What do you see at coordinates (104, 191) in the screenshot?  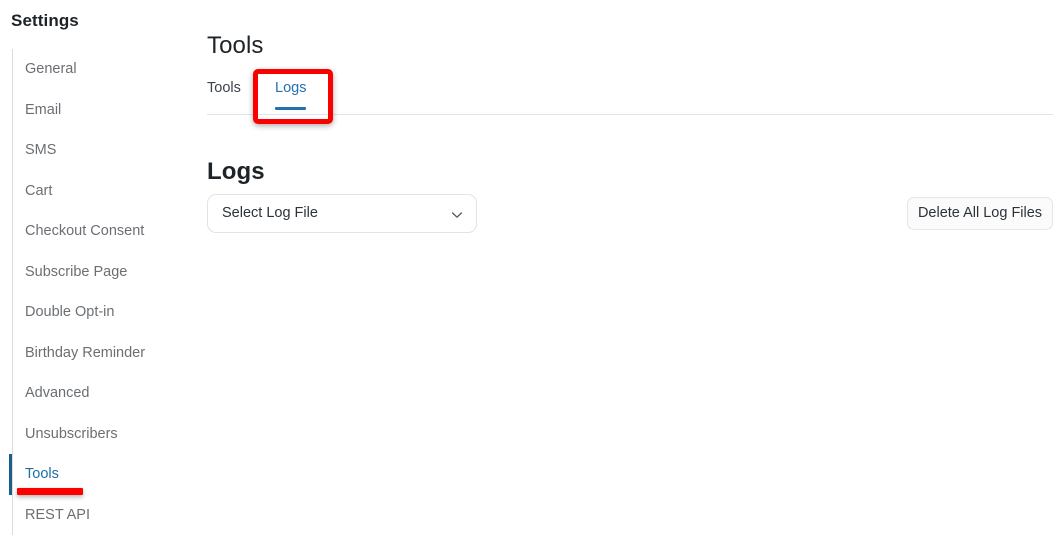 I see `sidebar-item-cart: Cart` at bounding box center [104, 191].